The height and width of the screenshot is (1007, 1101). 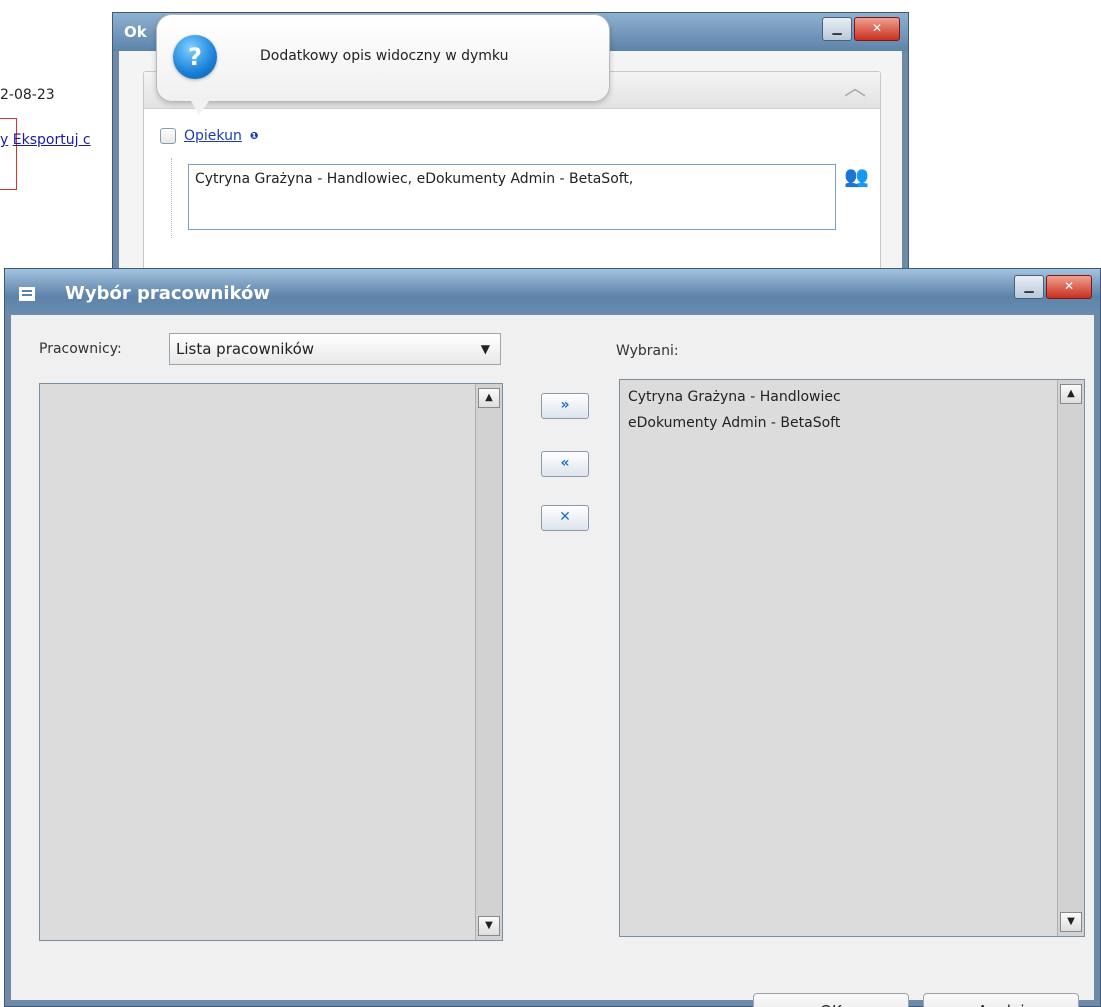 I want to click on collapse-icon: ︿, so click(x=855, y=89).